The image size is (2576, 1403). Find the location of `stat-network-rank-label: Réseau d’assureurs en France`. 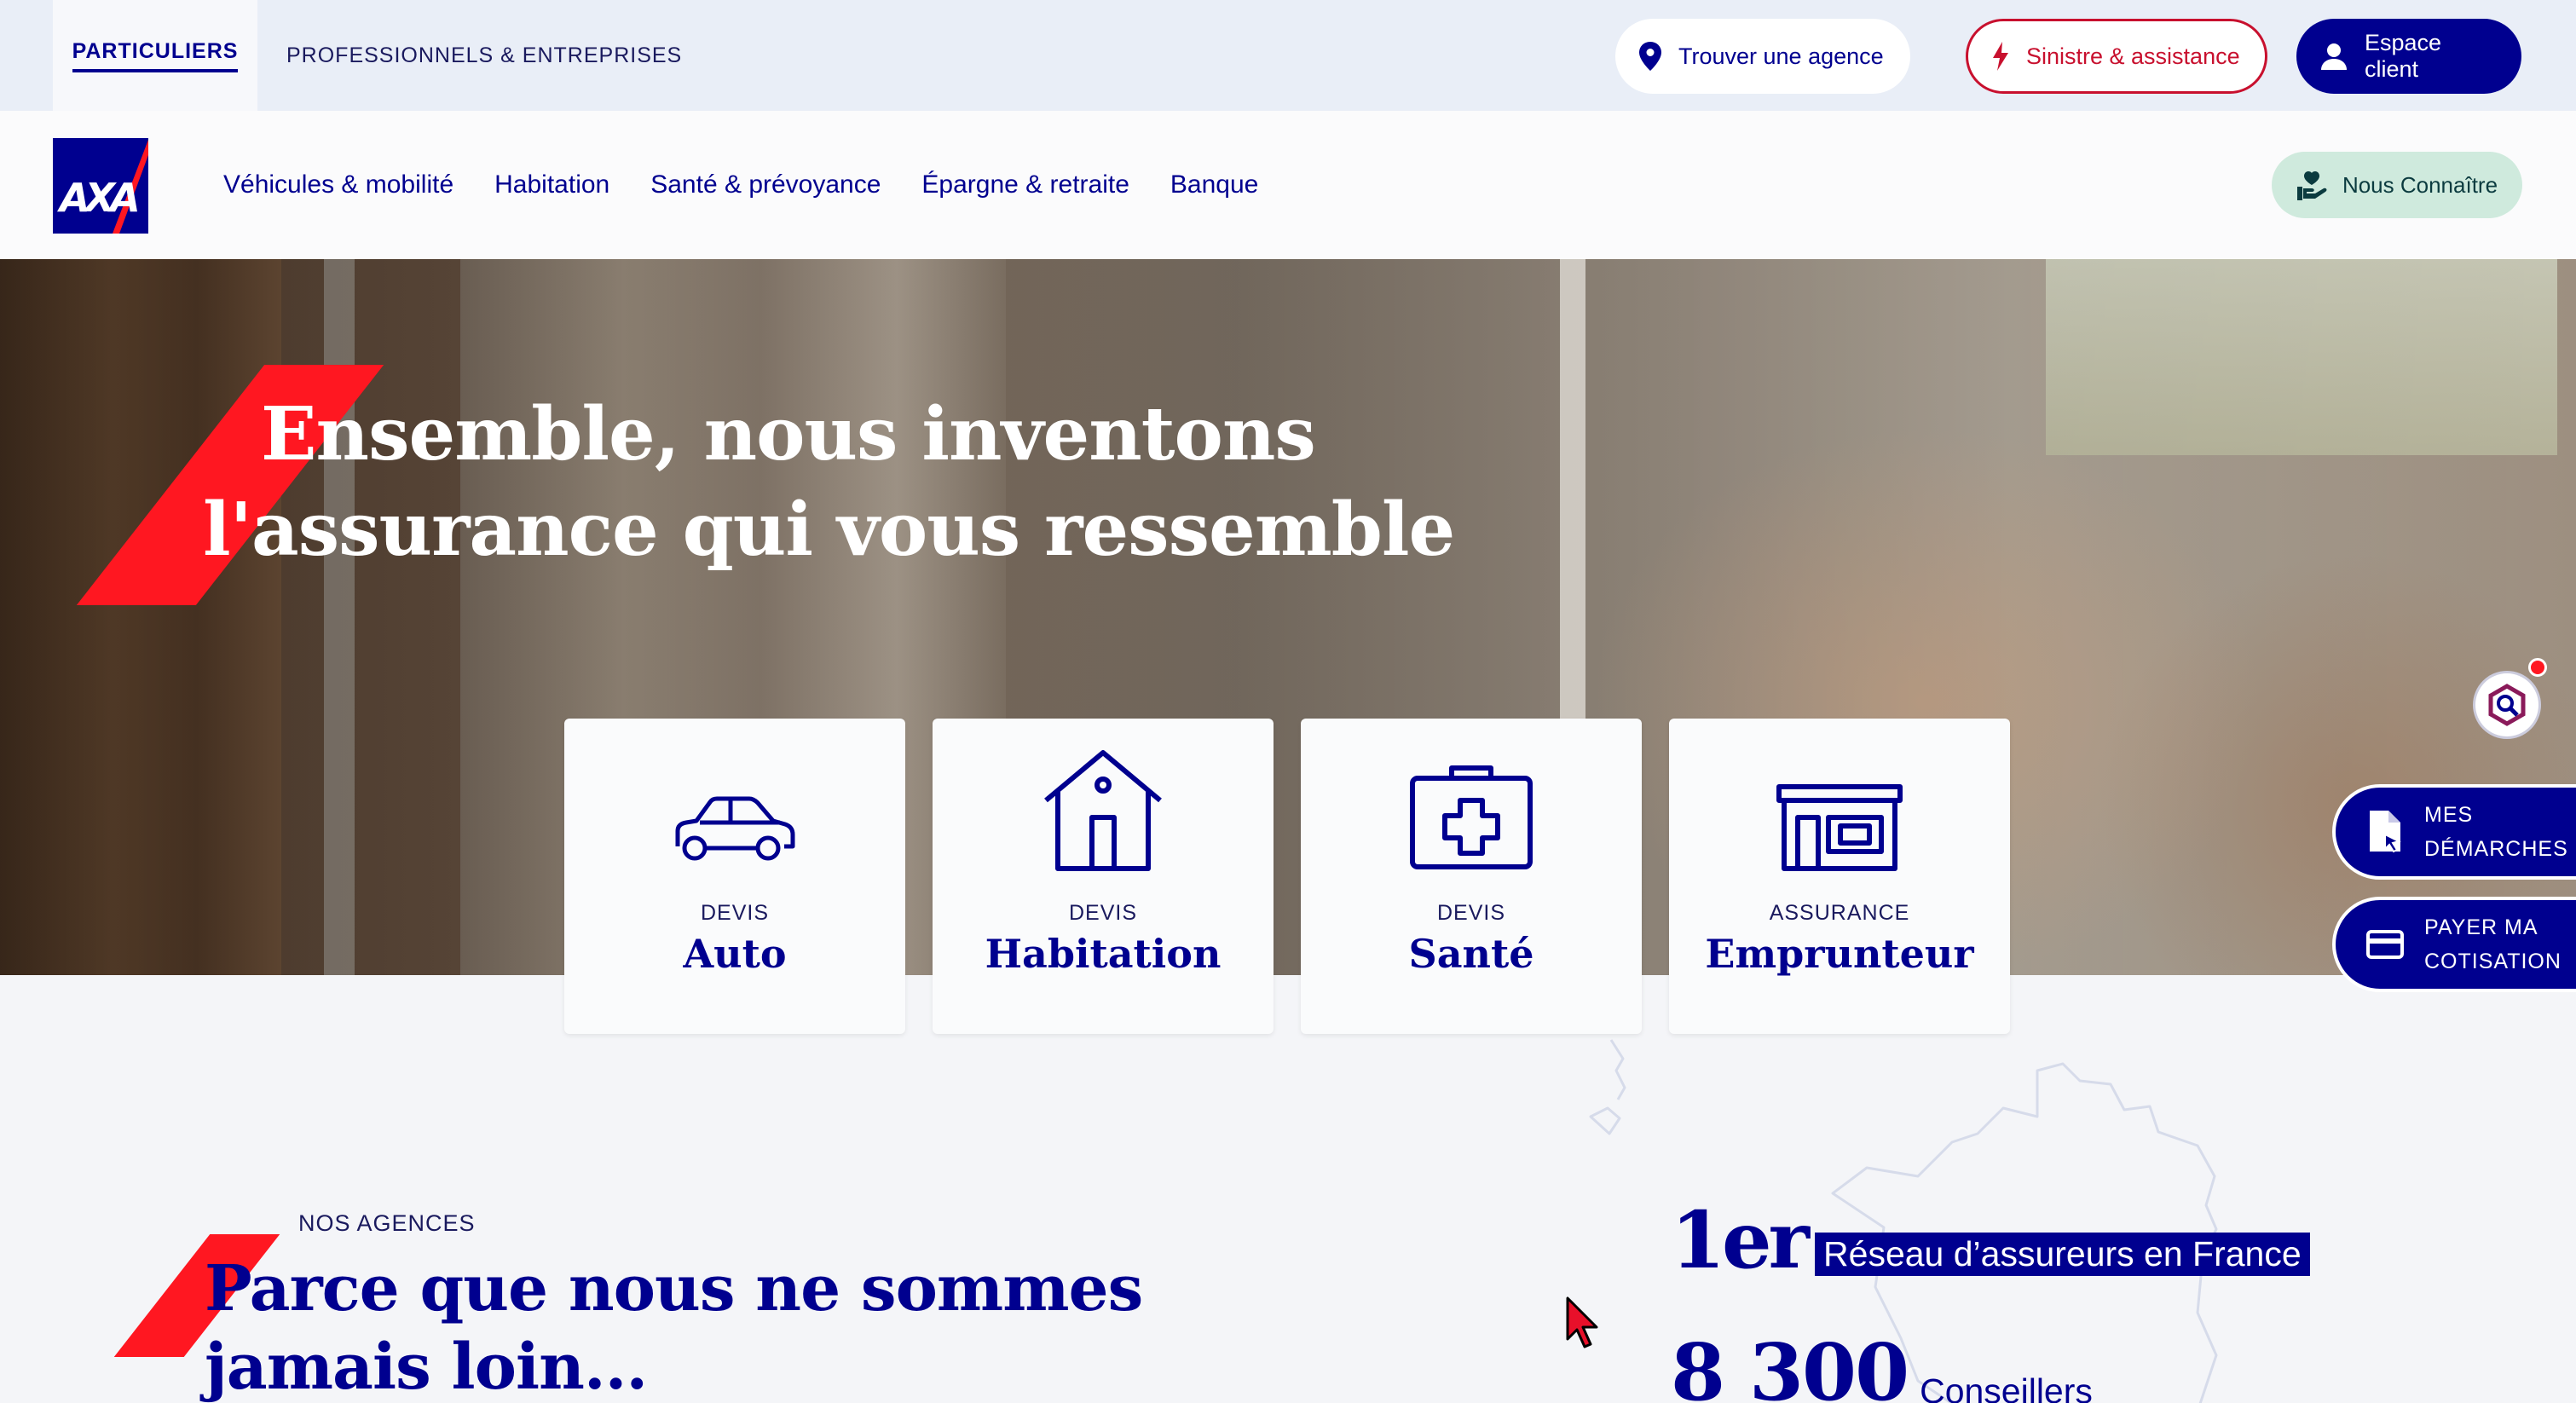

stat-network-rank-label: Réseau d’assureurs en France is located at coordinates (2062, 1254).